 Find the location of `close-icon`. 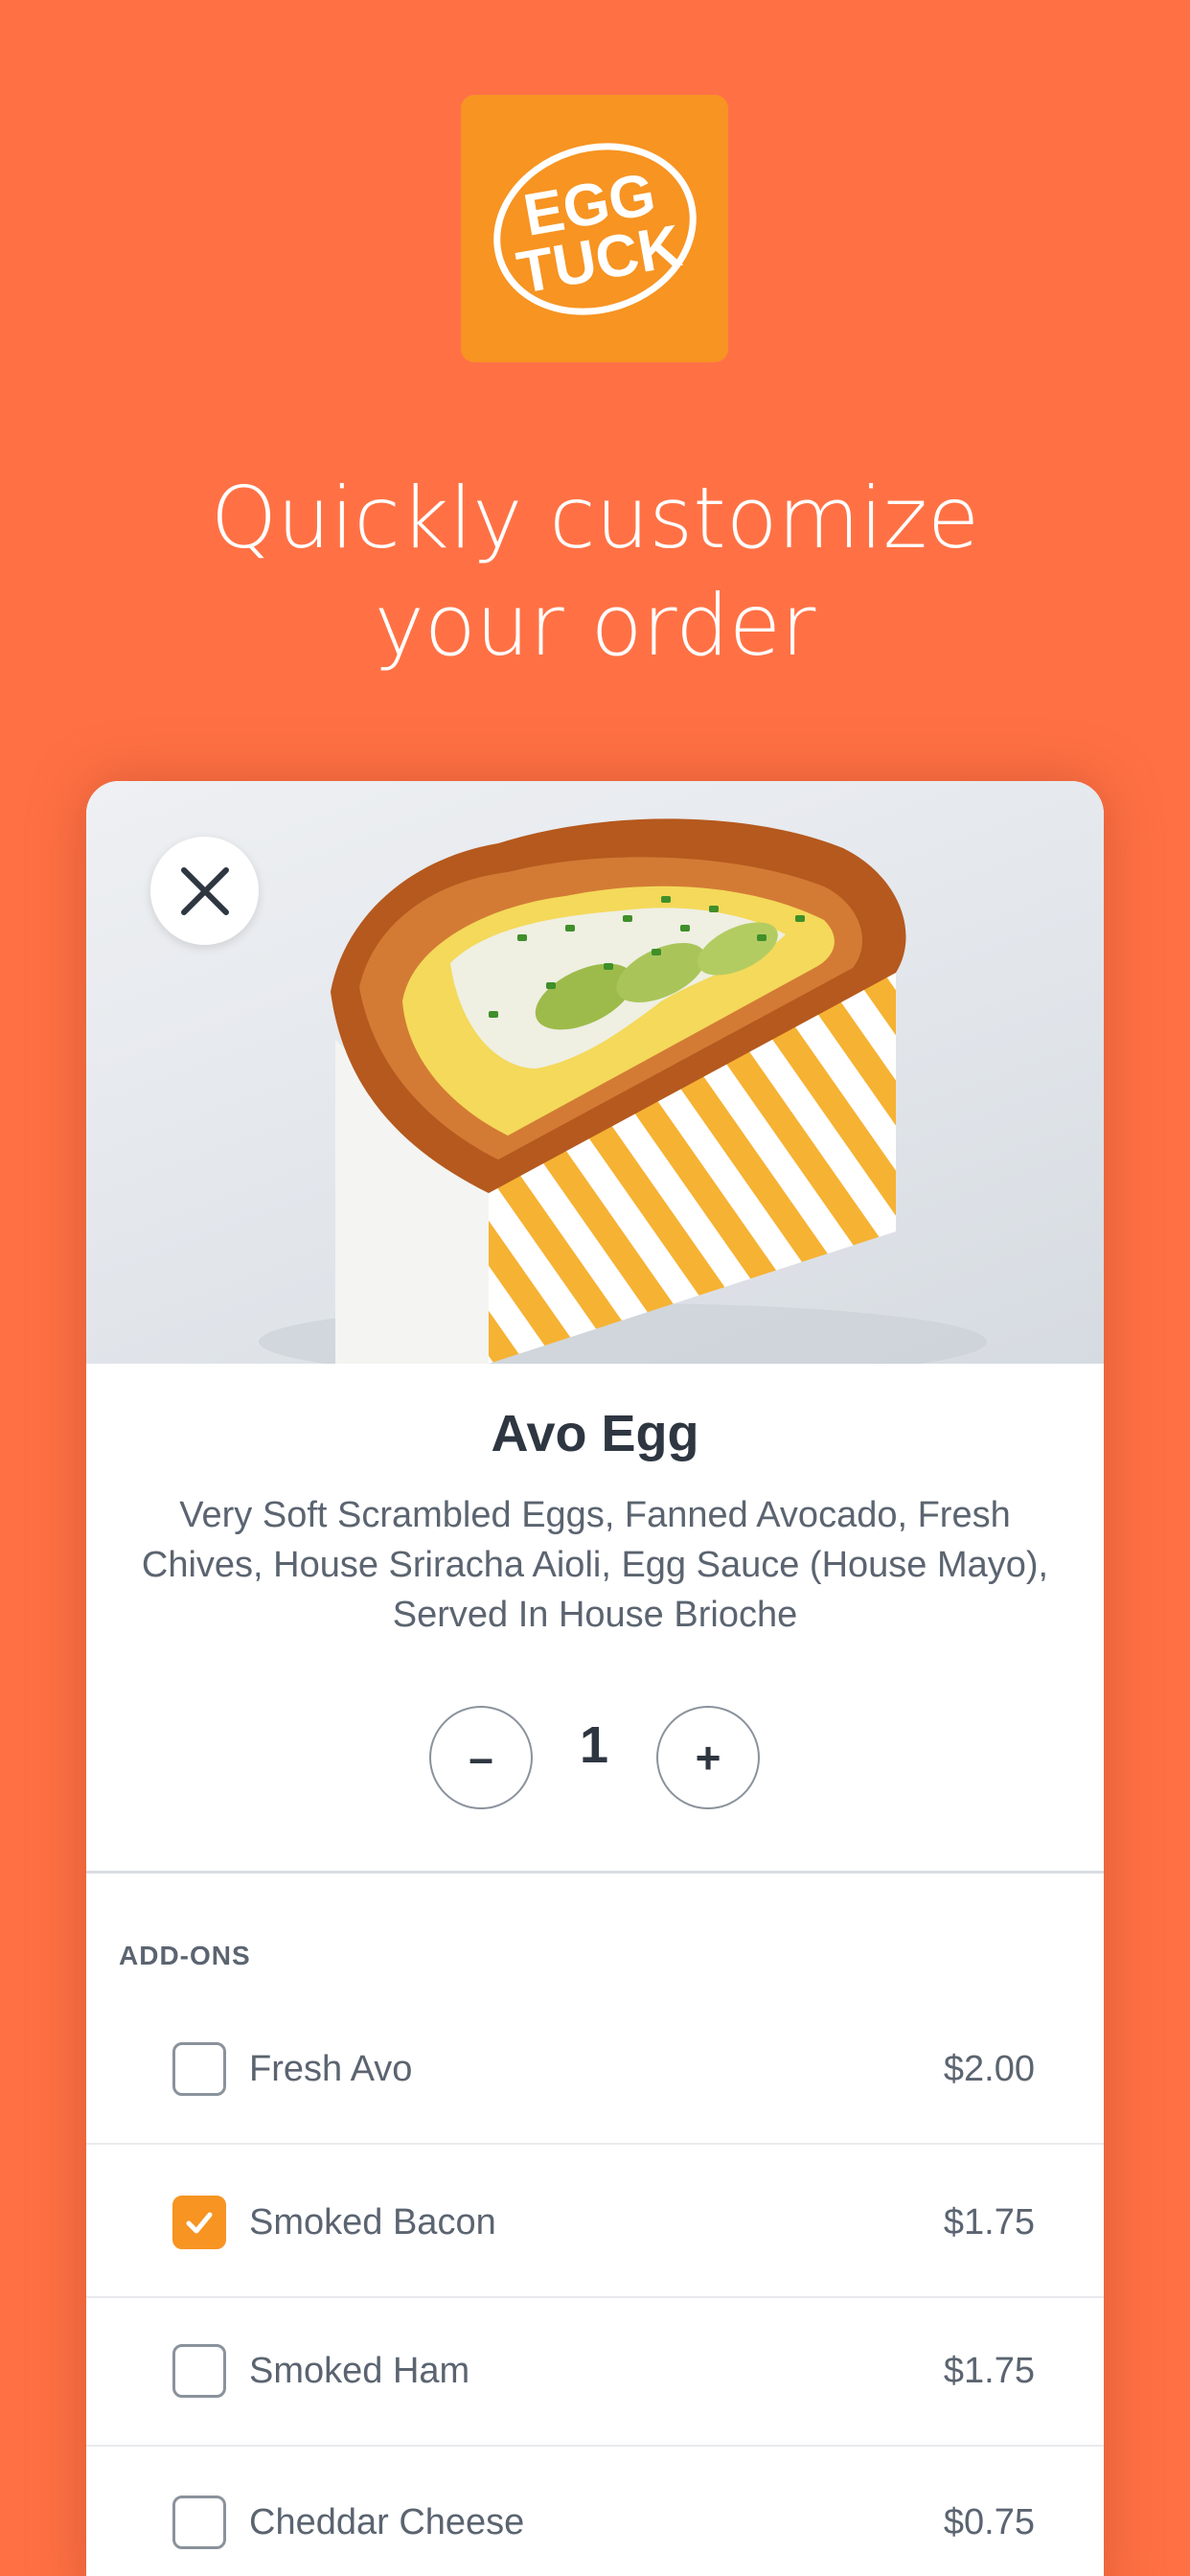

close-icon is located at coordinates (205, 890).